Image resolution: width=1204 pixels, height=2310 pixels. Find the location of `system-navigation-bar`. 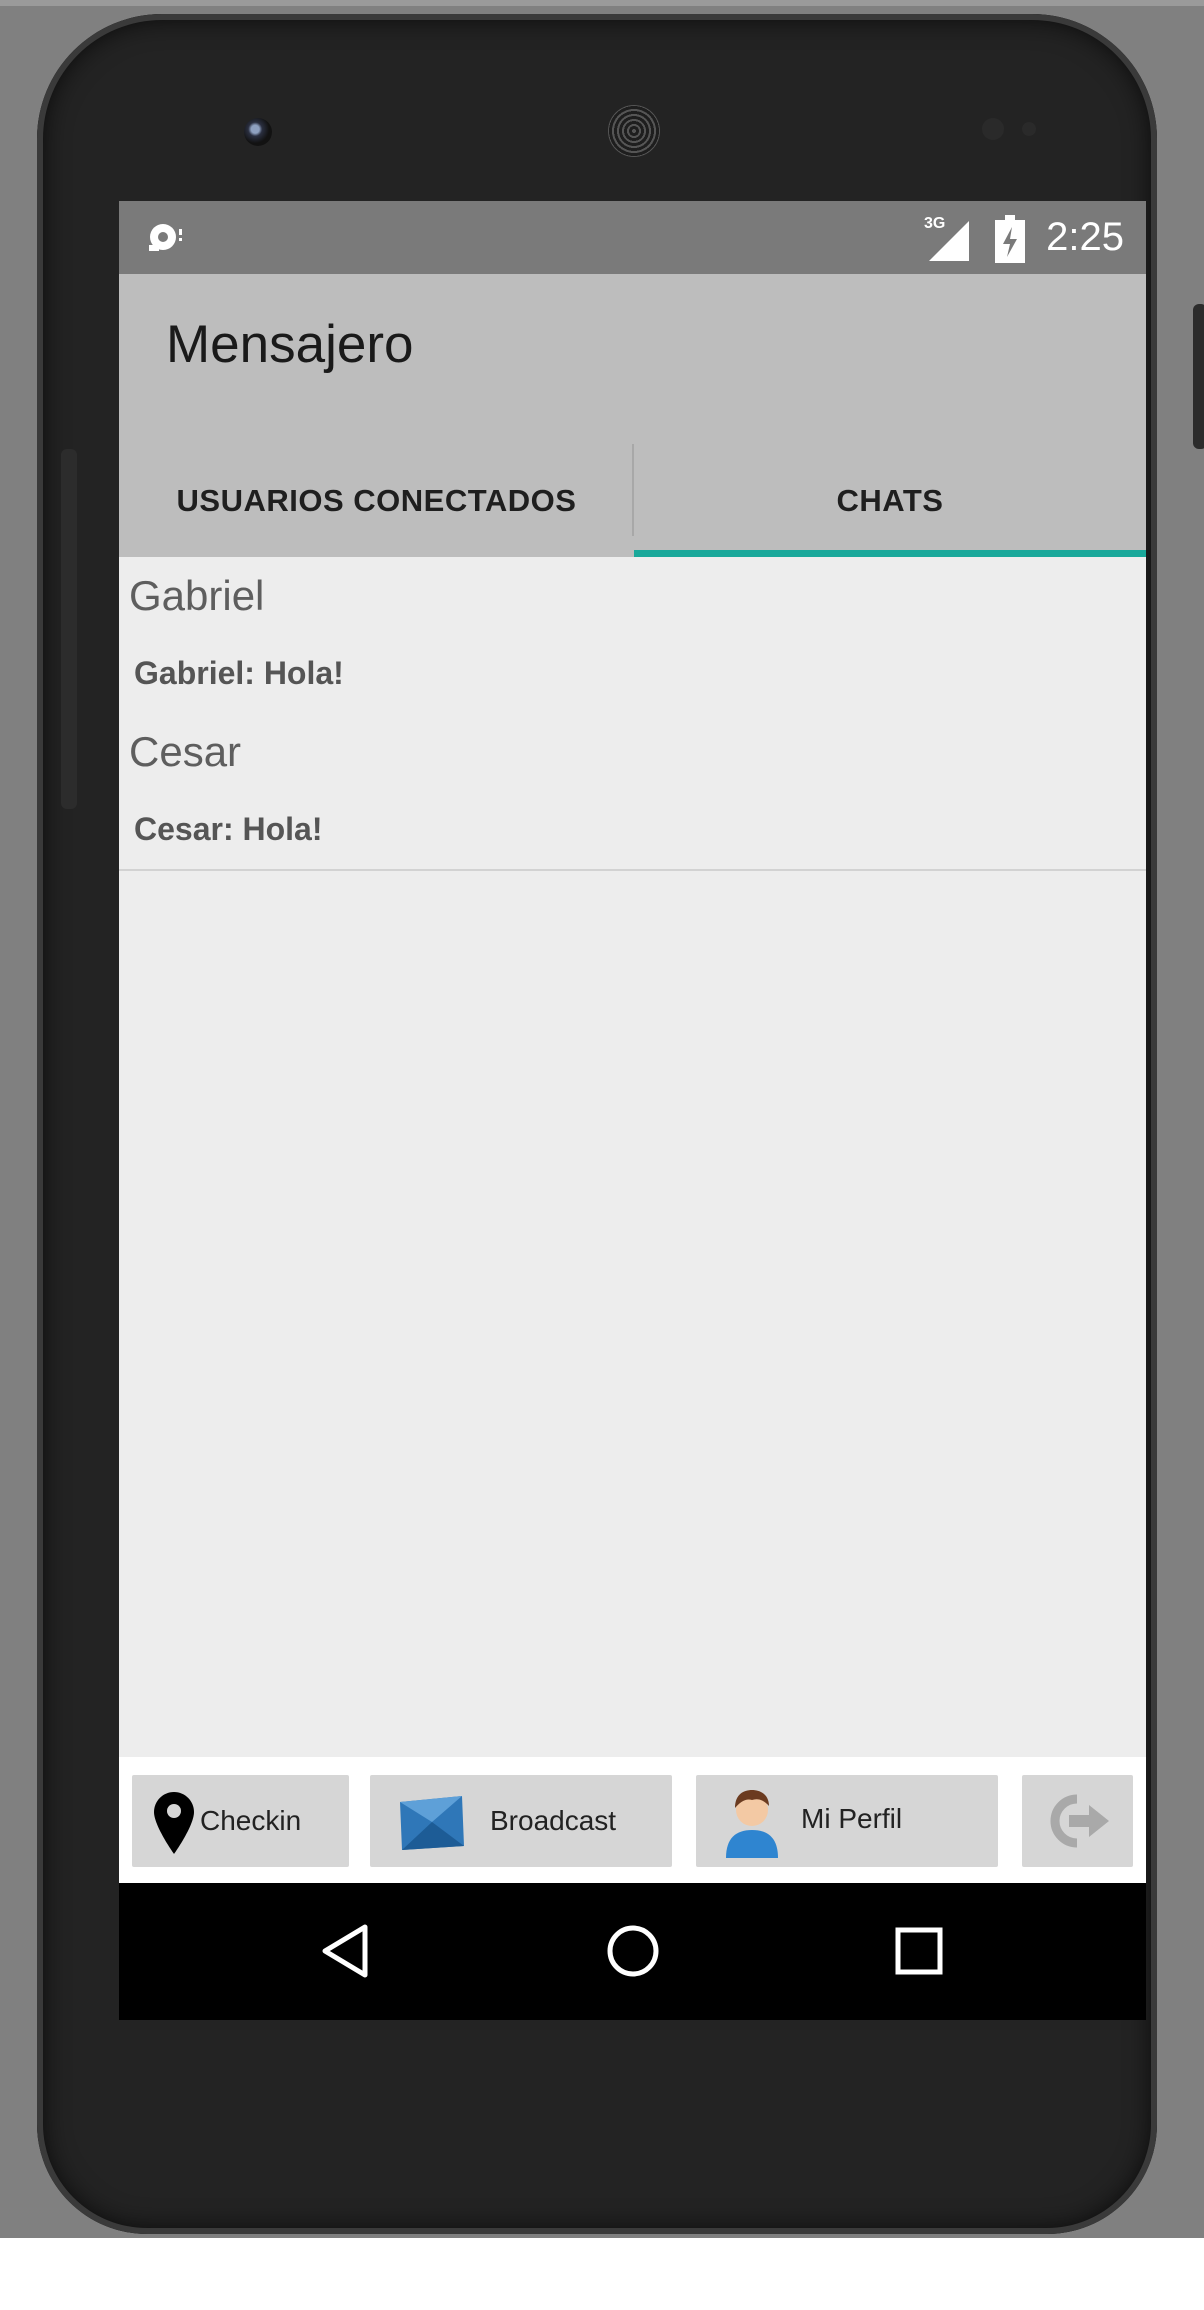

system-navigation-bar is located at coordinates (632, 1951).